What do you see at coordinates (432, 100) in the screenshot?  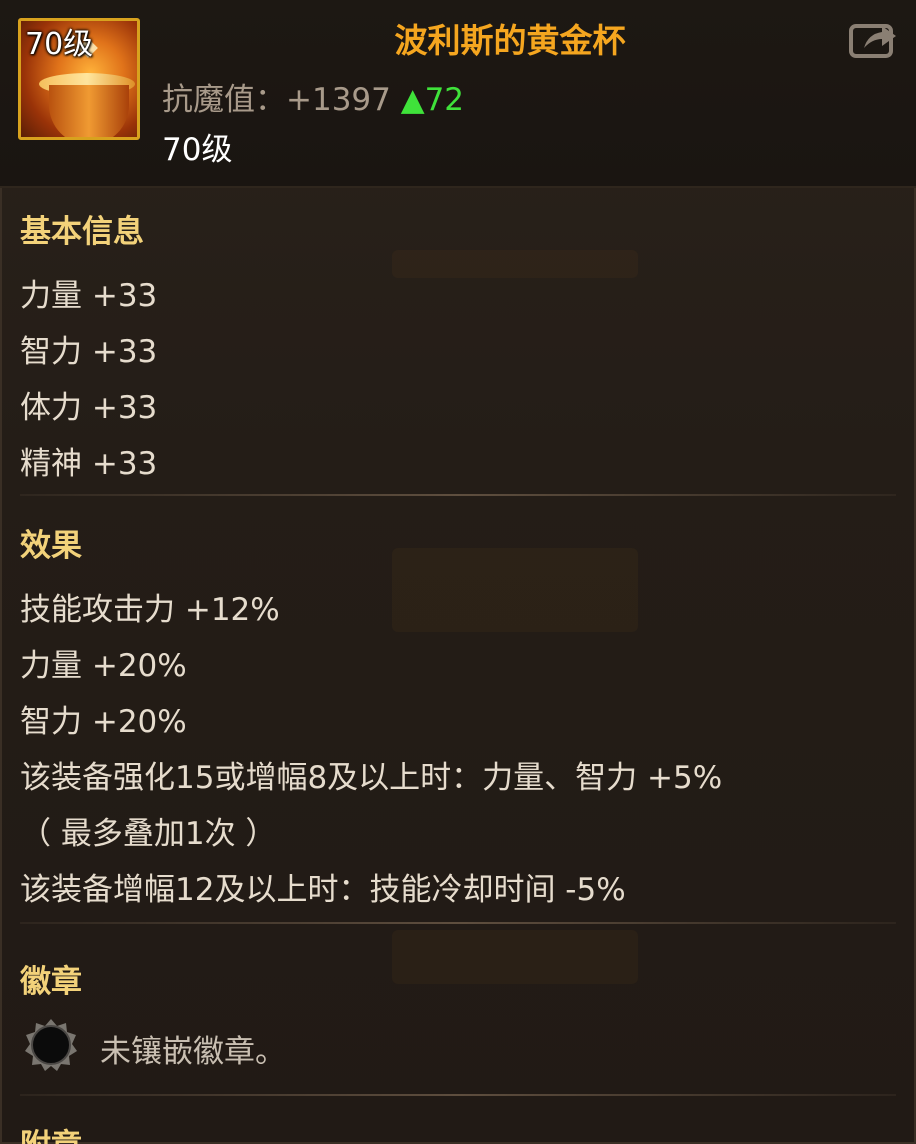 I see `resist-delta: ▲72` at bounding box center [432, 100].